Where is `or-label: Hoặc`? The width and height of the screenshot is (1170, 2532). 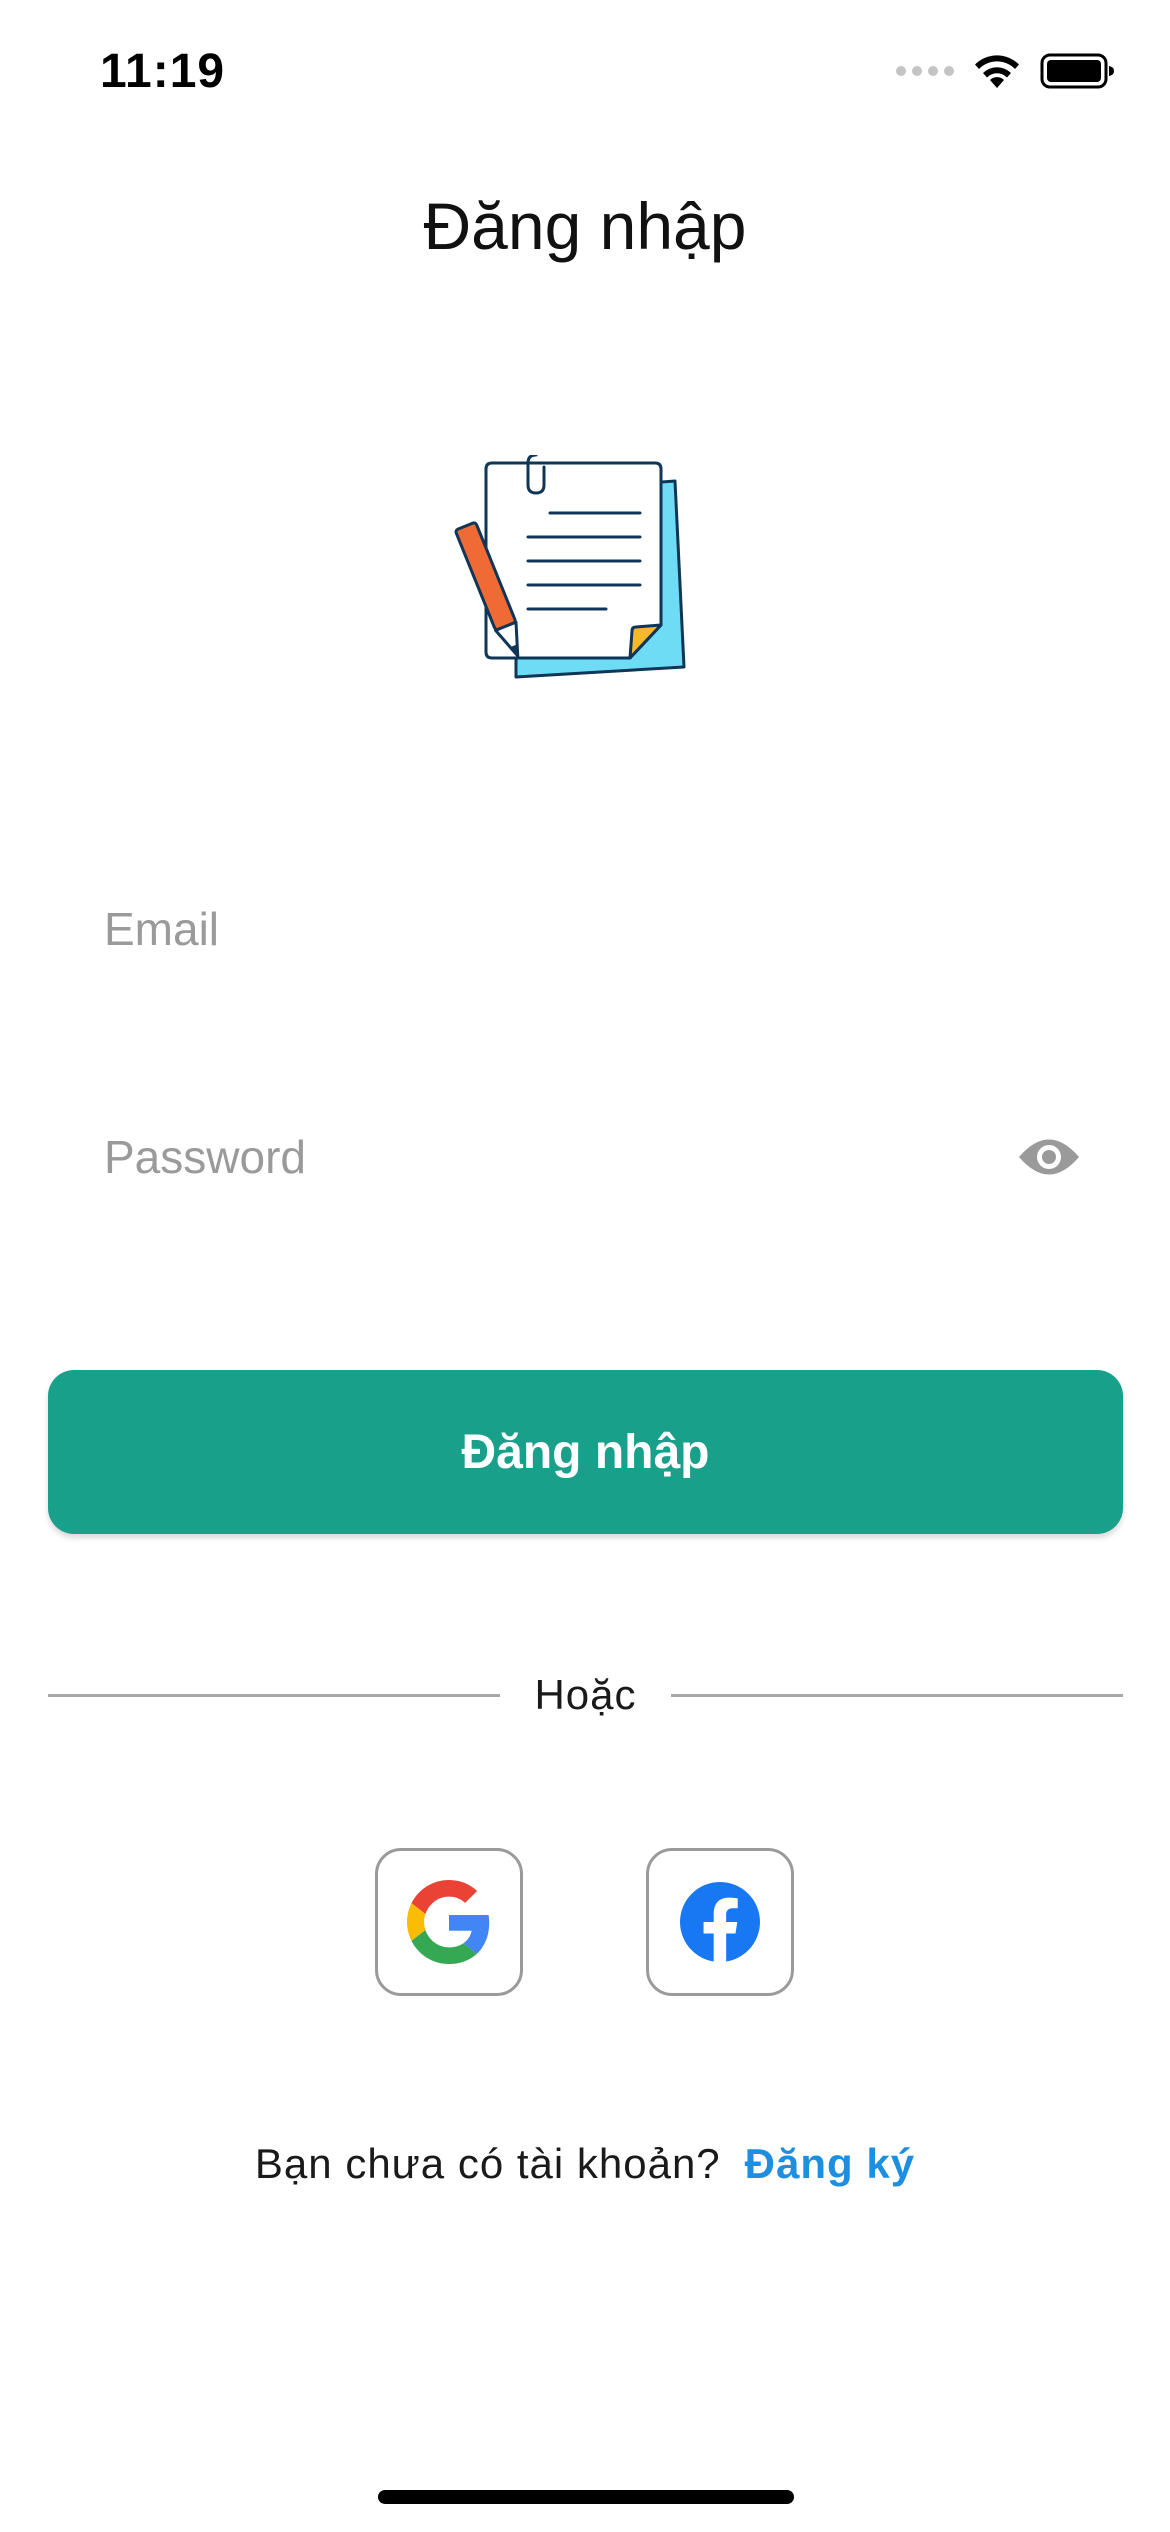 or-label: Hoặc is located at coordinates (585, 1694).